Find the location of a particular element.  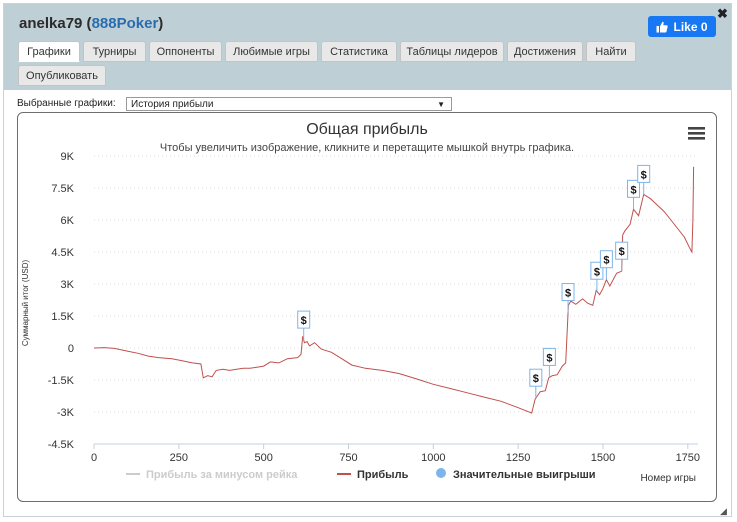

y-tick-label: 1.5K is located at coordinates (62, 317).